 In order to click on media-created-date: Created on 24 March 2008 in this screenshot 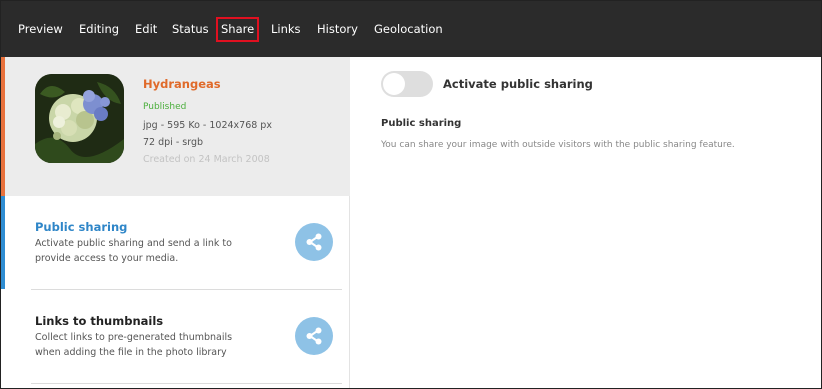, I will do `click(206, 159)`.